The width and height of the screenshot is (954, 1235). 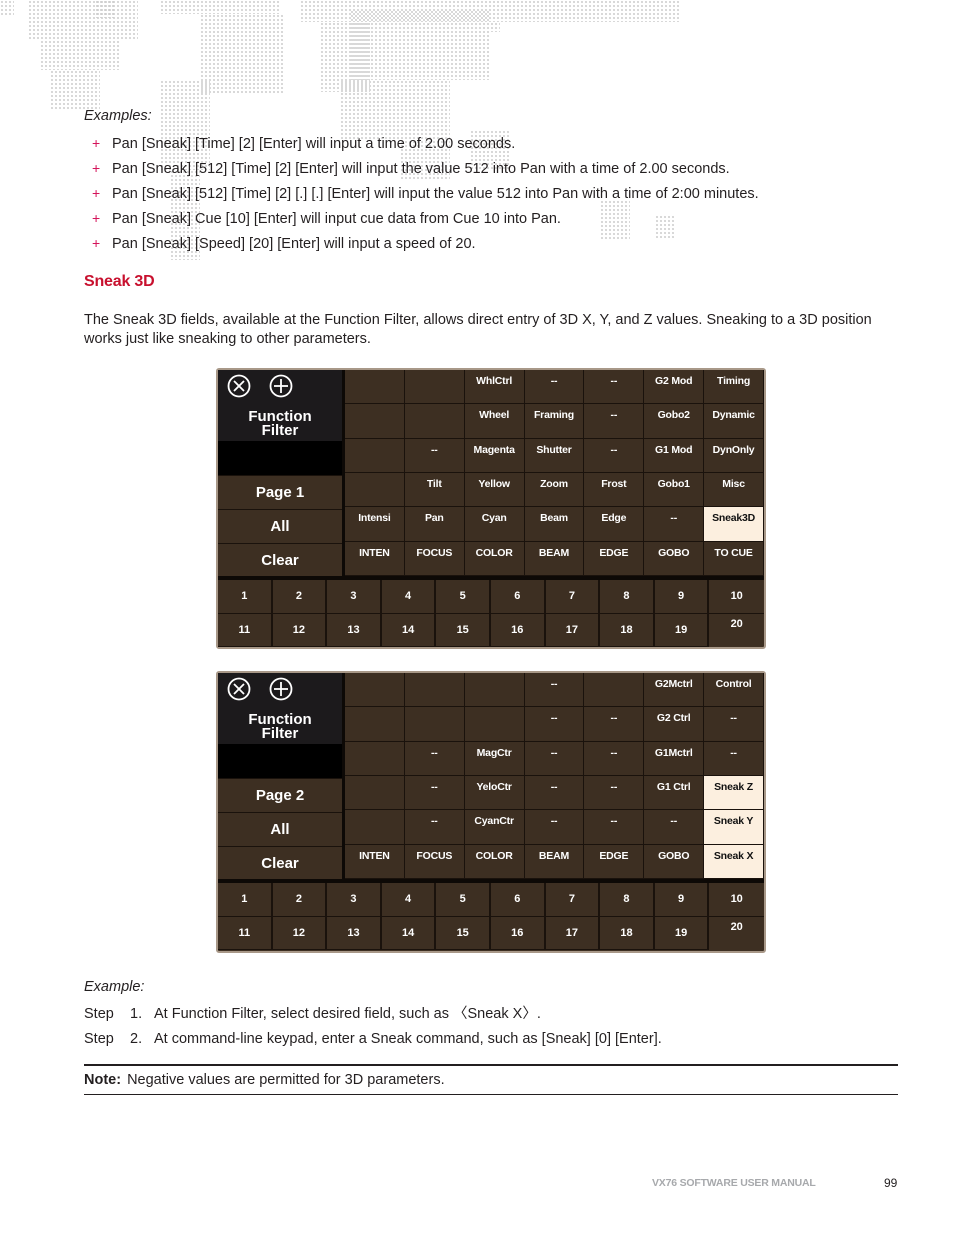 What do you see at coordinates (682, 900) in the screenshot?
I see `number-button: 9` at bounding box center [682, 900].